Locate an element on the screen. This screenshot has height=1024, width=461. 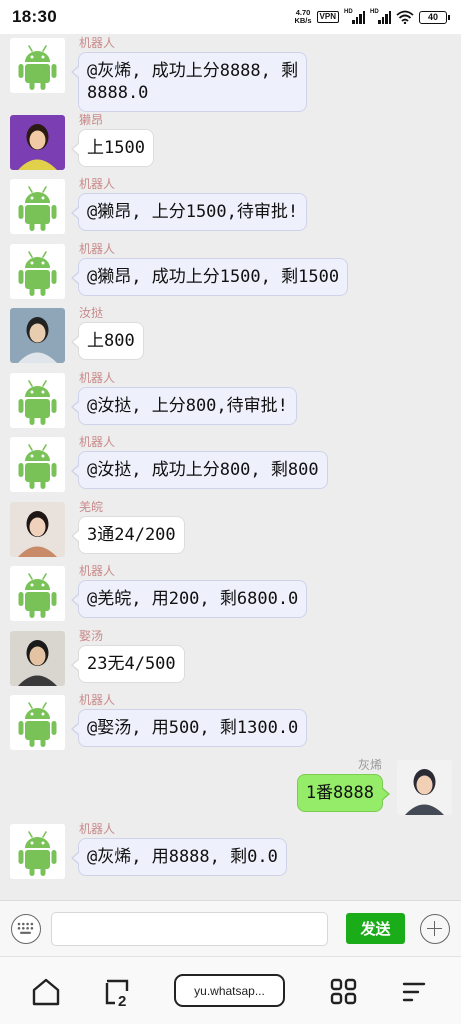
message-bubble: @羌皖, 用200, 剩6800.0 is located at coordinates (189, 599).